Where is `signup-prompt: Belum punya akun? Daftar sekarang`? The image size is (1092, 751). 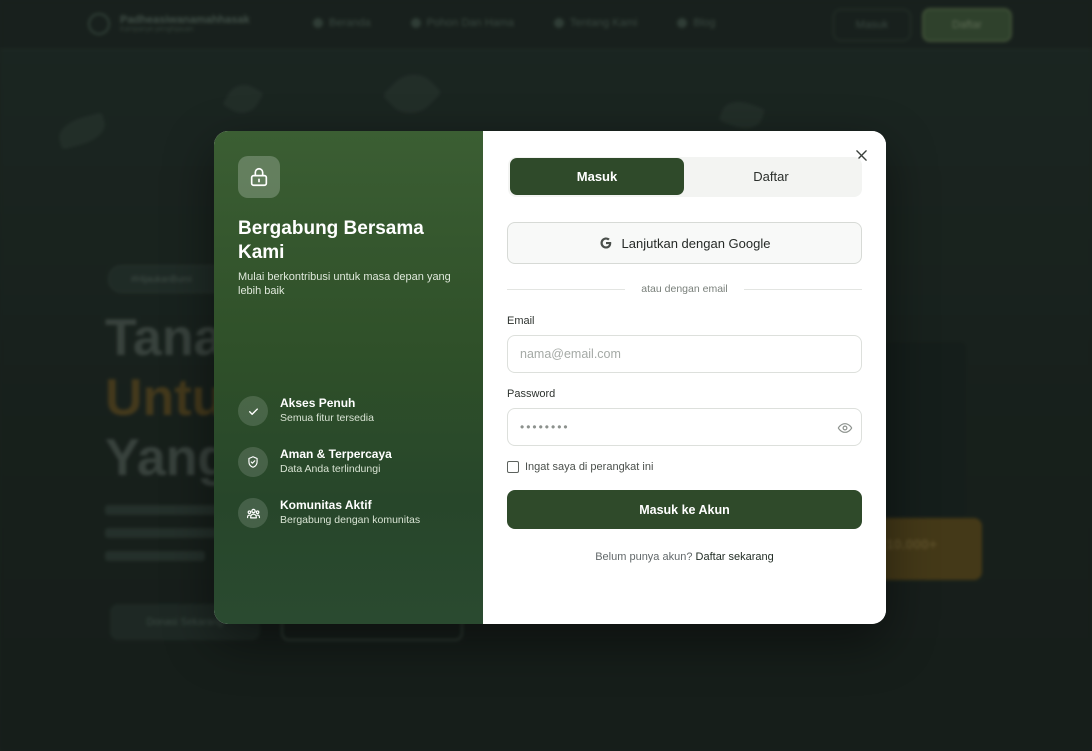 signup-prompt: Belum punya akun? Daftar sekarang is located at coordinates (684, 557).